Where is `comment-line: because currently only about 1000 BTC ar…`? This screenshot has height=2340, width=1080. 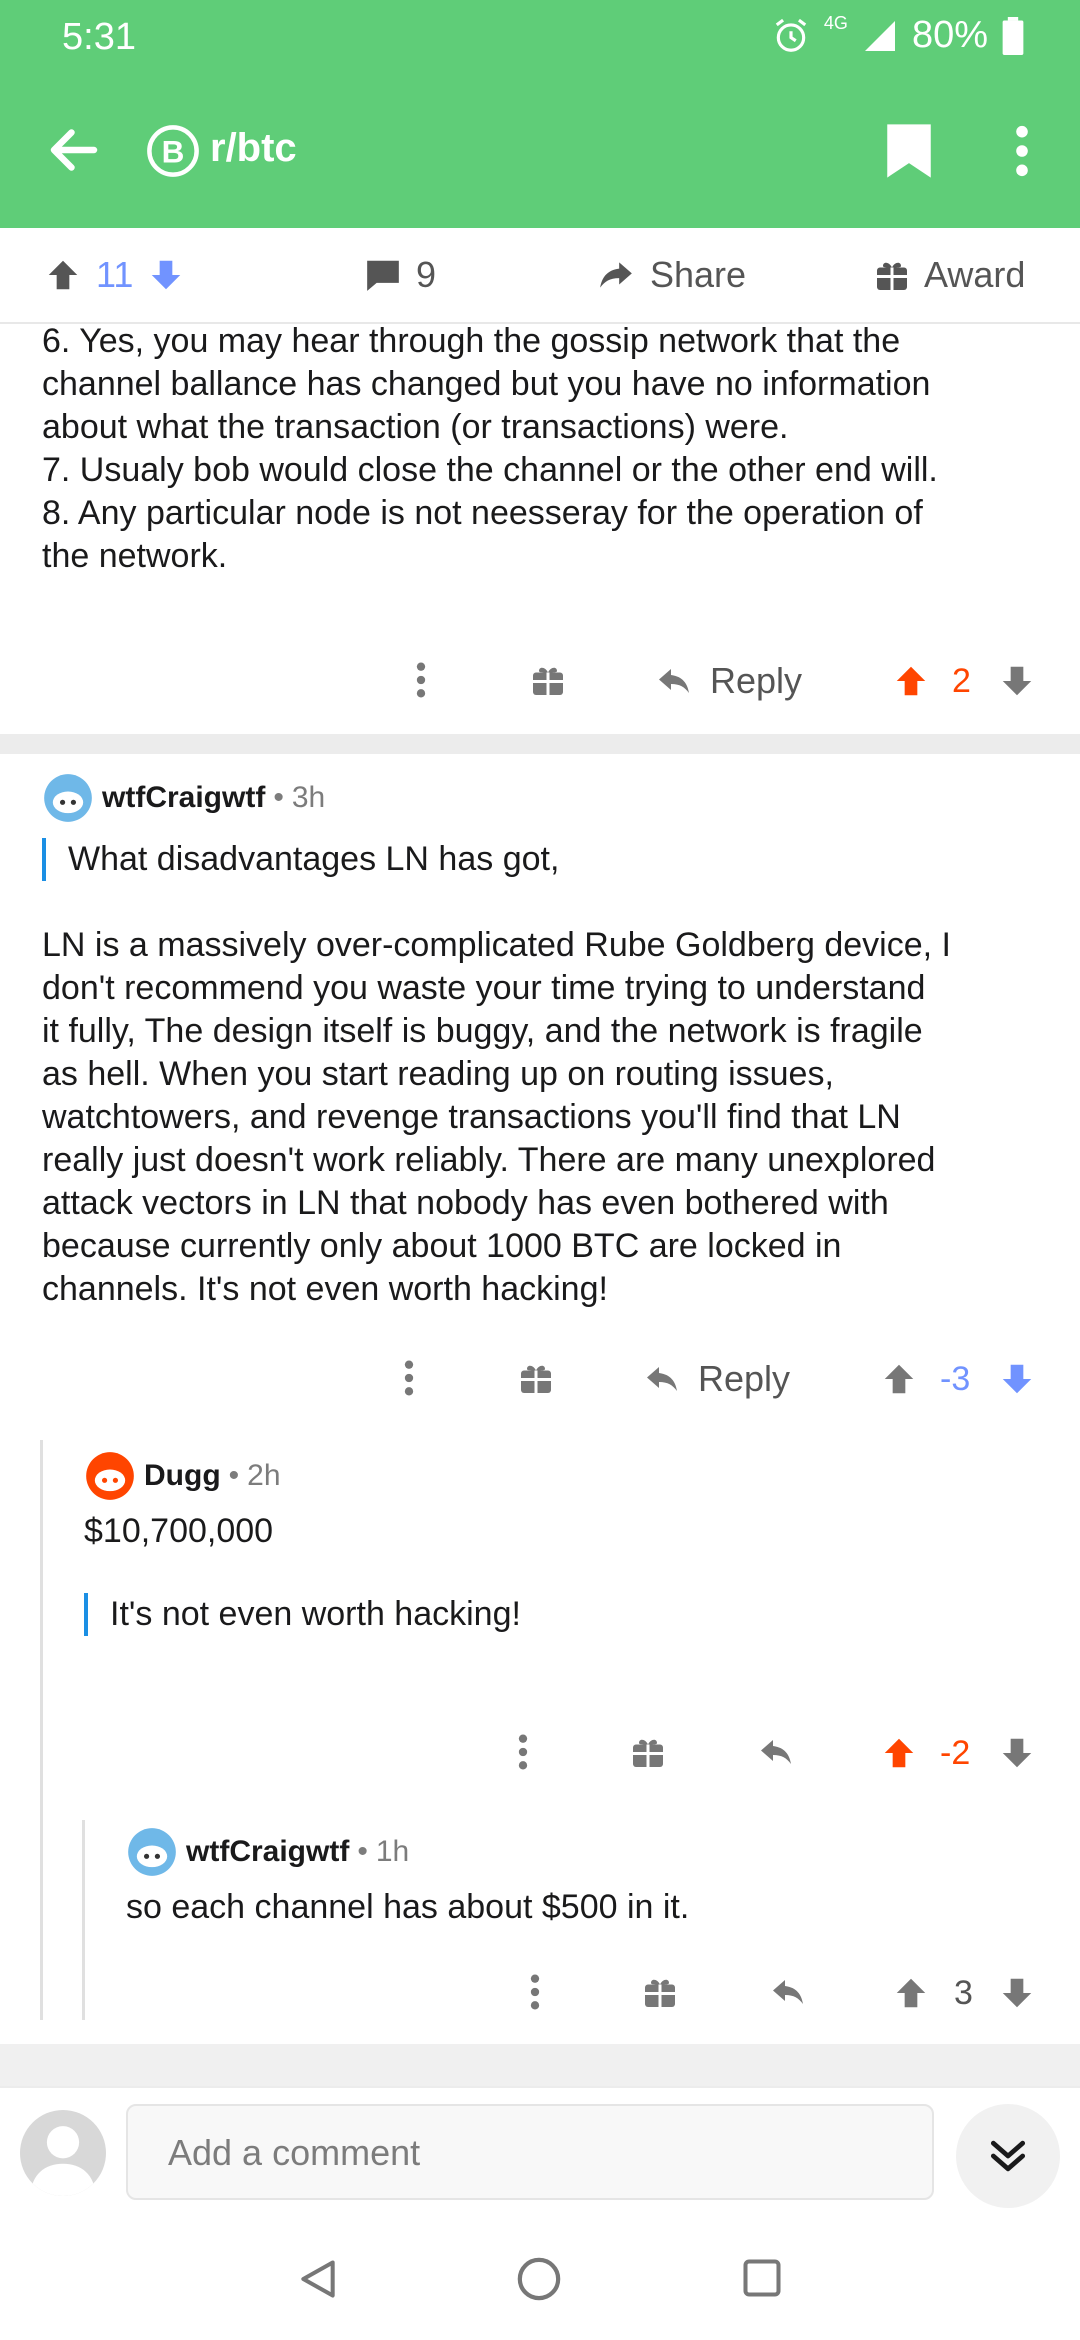 comment-line: because currently only about 1000 BTC ar… is located at coordinates (442, 1246).